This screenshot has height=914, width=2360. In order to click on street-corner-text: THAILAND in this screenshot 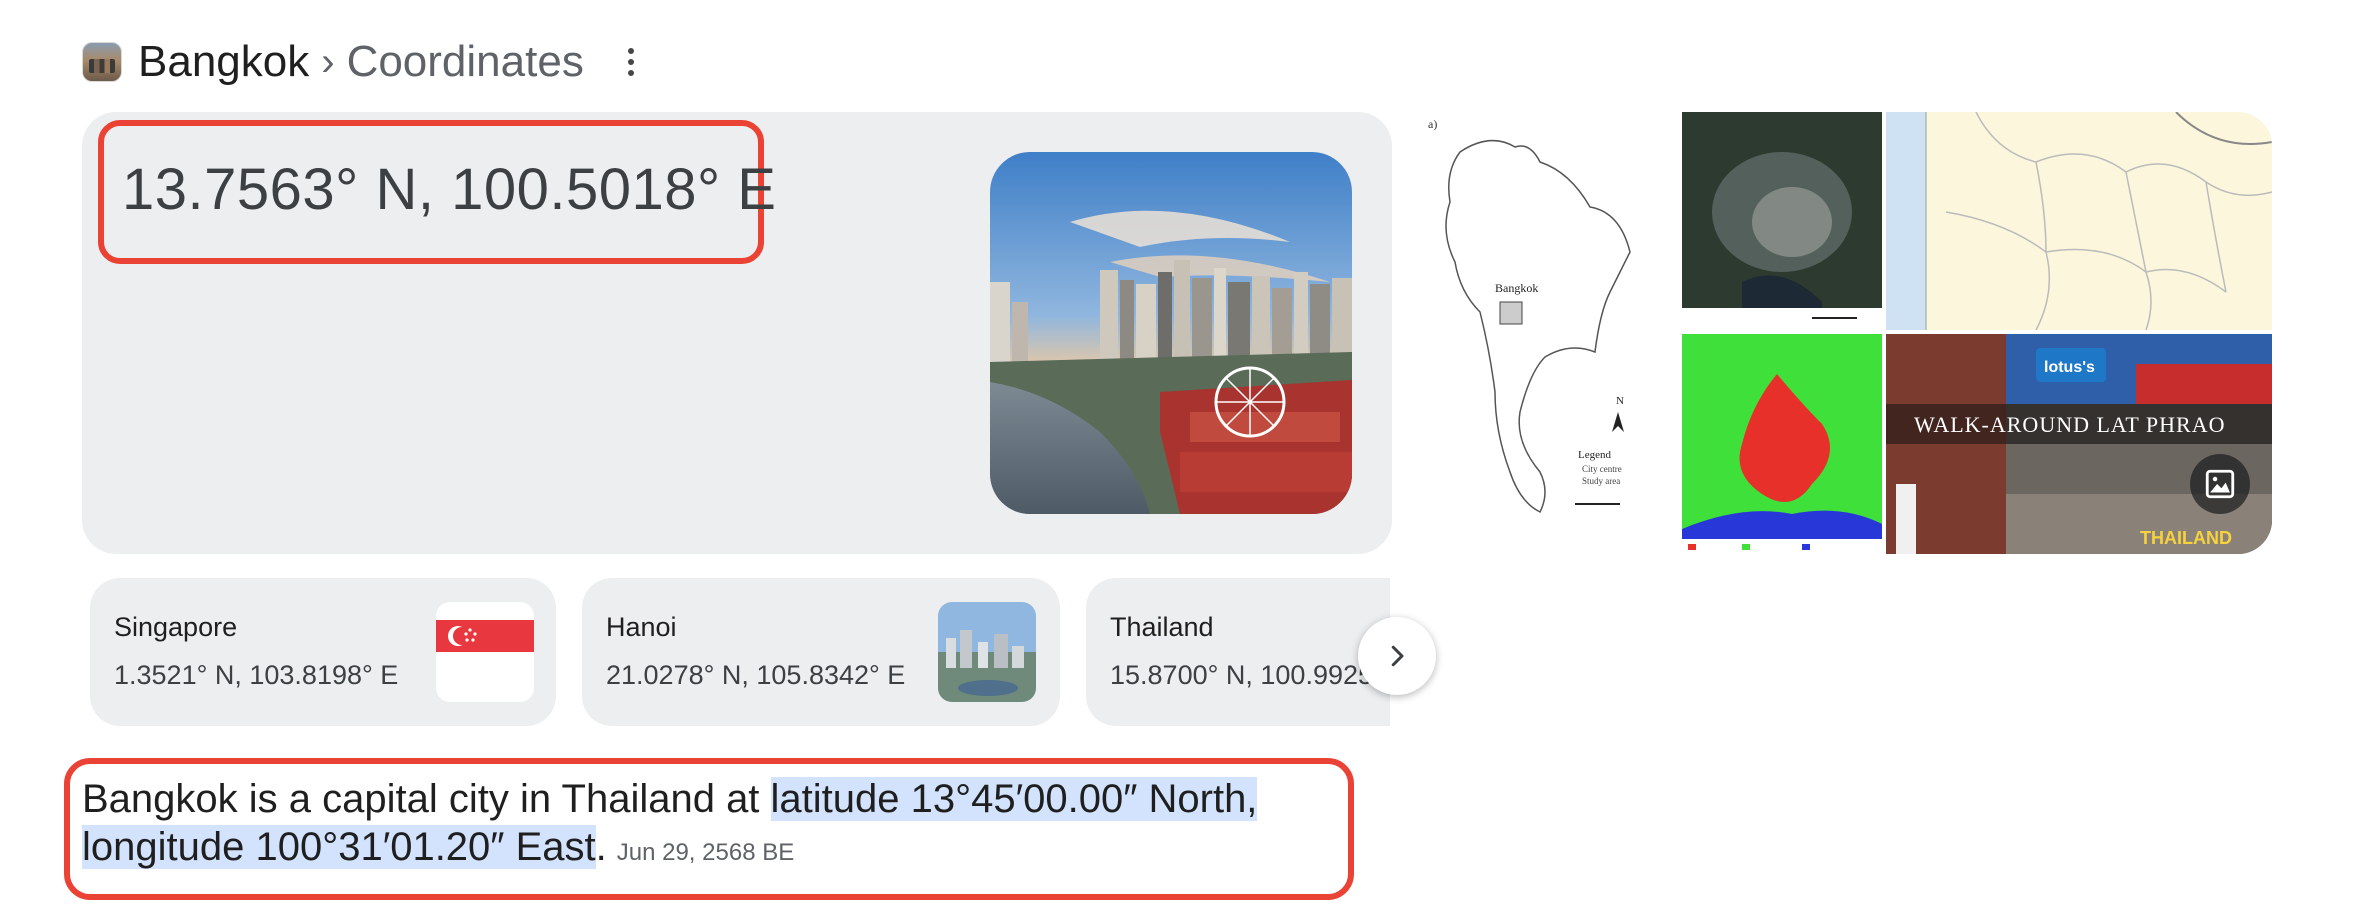, I will do `click(2186, 538)`.